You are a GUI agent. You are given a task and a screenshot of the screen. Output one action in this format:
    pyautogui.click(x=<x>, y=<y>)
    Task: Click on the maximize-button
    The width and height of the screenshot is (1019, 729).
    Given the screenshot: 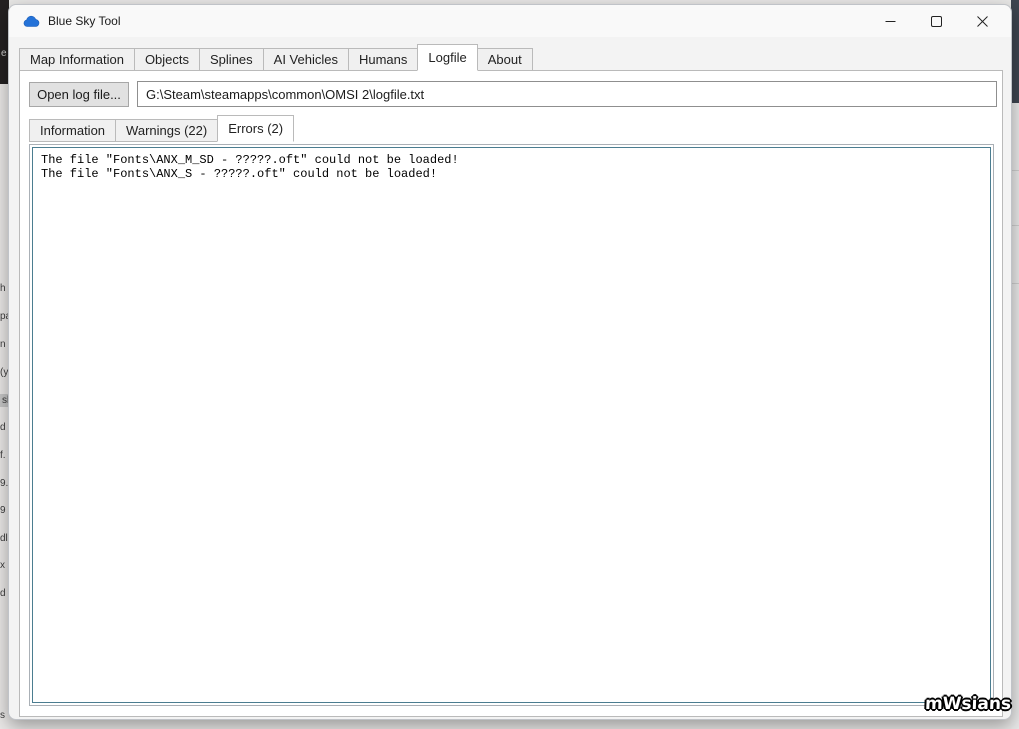 What is the action you would take?
    pyautogui.click(x=936, y=21)
    